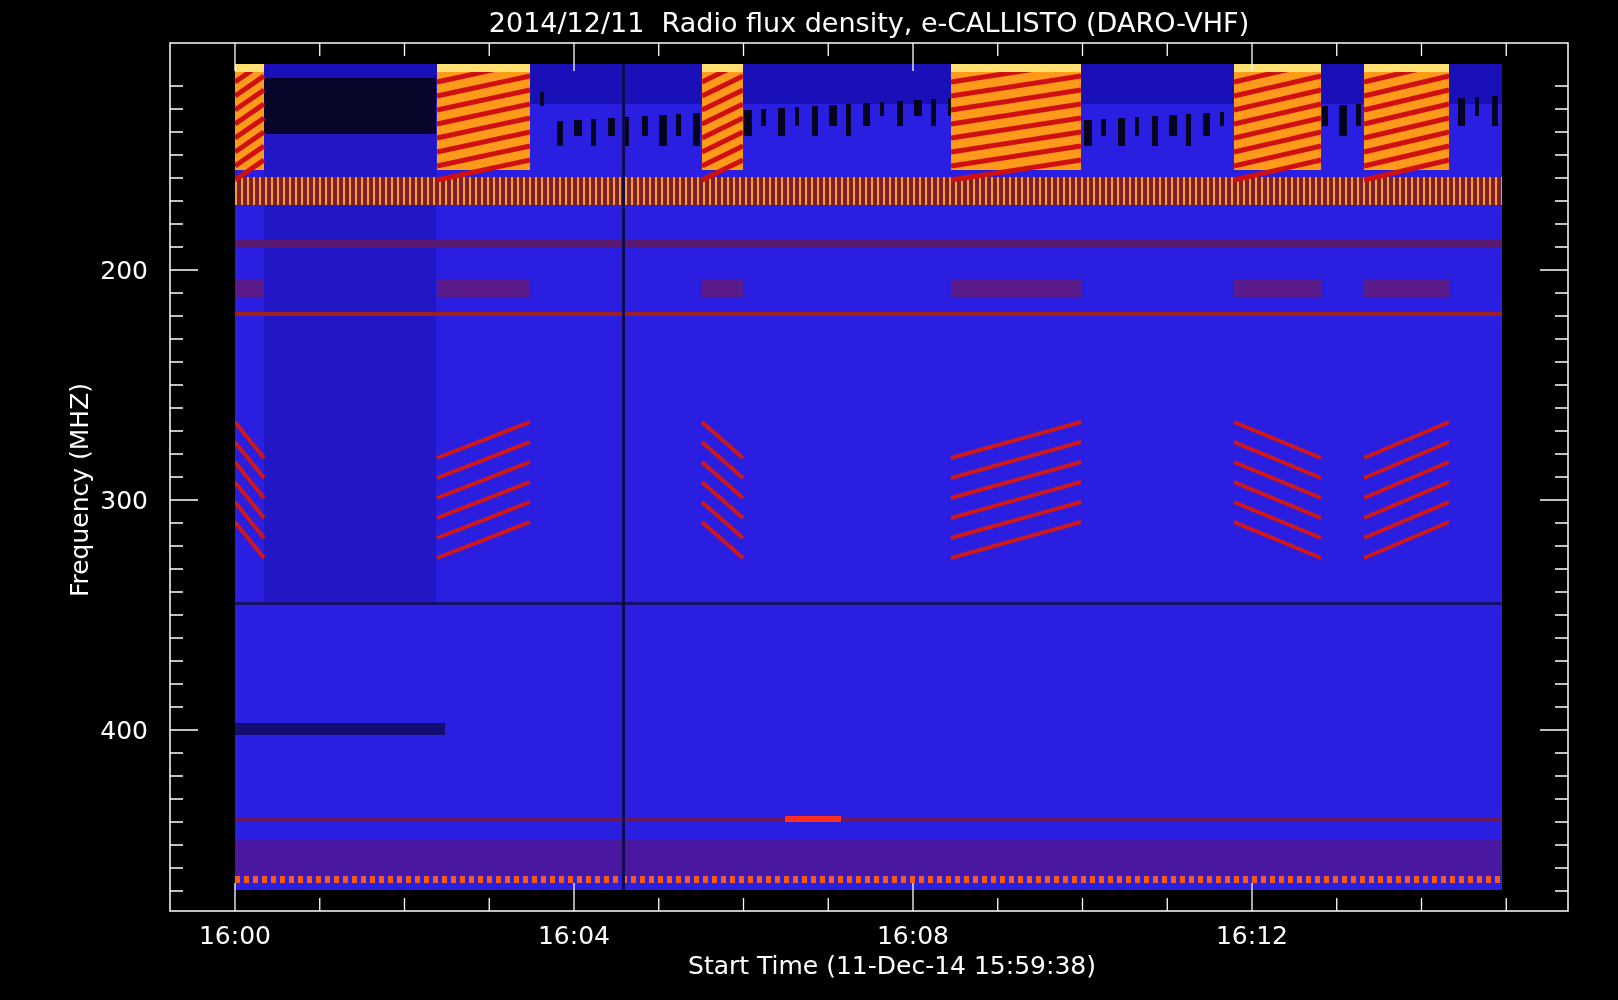 Image resolution: width=1618 pixels, height=1000 pixels. Describe the element at coordinates (124, 500) in the screenshot. I see `y-tick-label: 300` at that location.